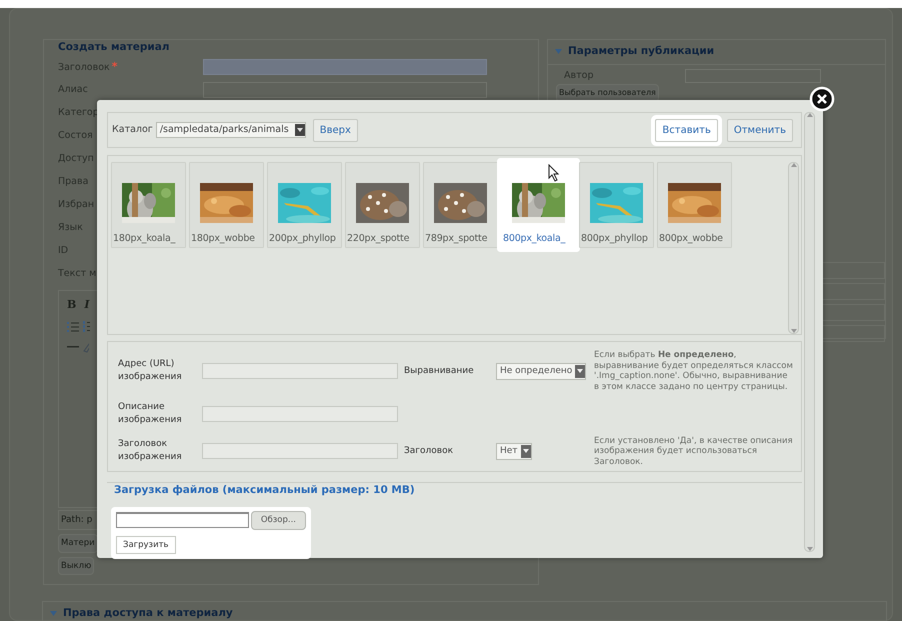 This screenshot has height=621, width=902. What do you see at coordinates (76, 566) in the screenshot?
I see `editor-button: Выклю` at bounding box center [76, 566].